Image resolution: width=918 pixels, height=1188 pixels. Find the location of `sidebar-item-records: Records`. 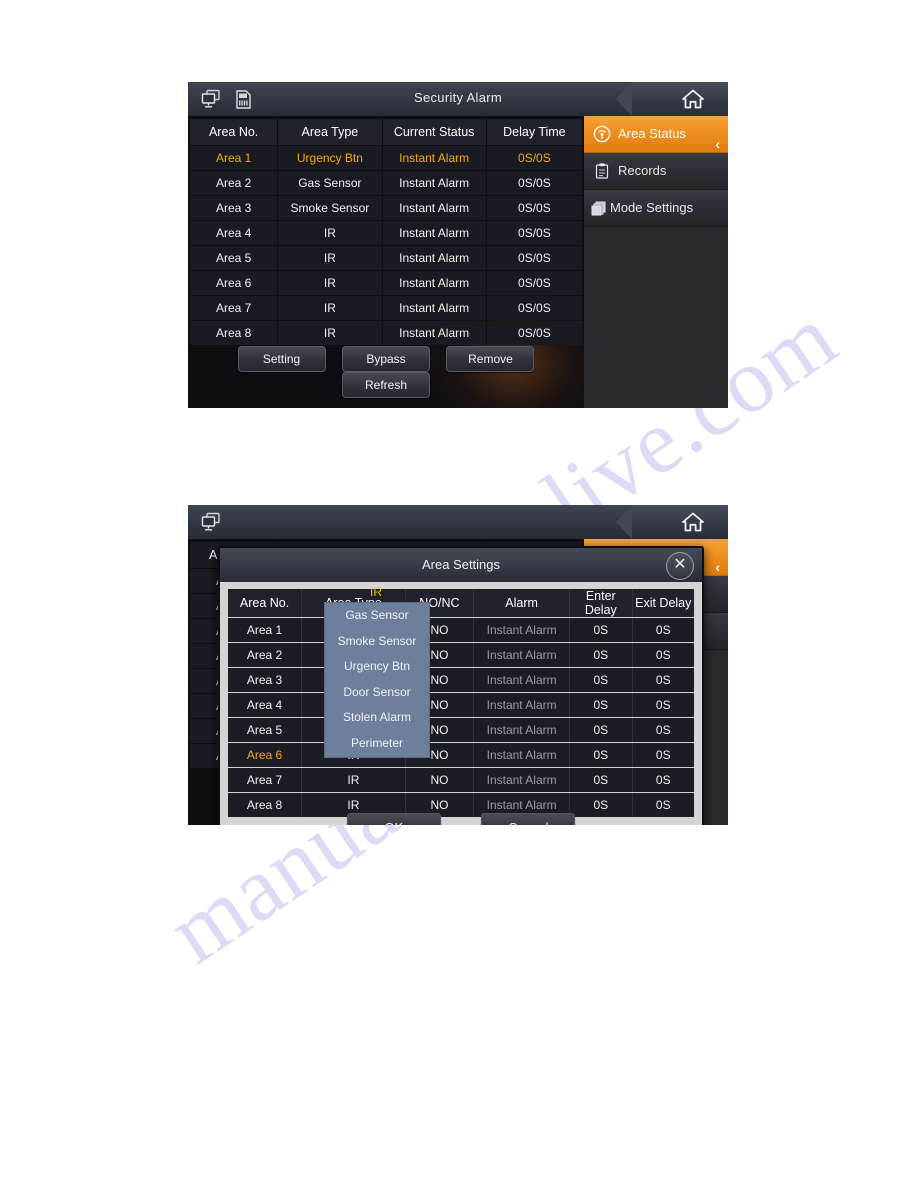

sidebar-item-records: Records is located at coordinates (656, 171).